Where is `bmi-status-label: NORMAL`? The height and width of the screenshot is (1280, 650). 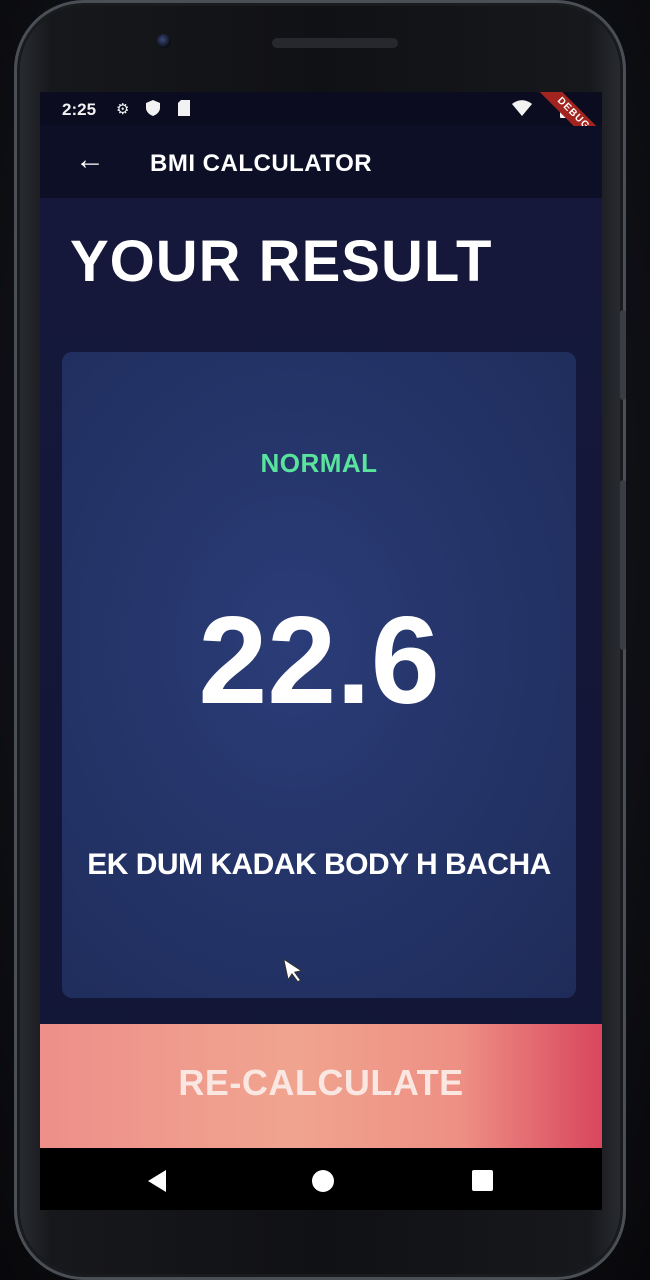
bmi-status-label: NORMAL is located at coordinates (319, 463).